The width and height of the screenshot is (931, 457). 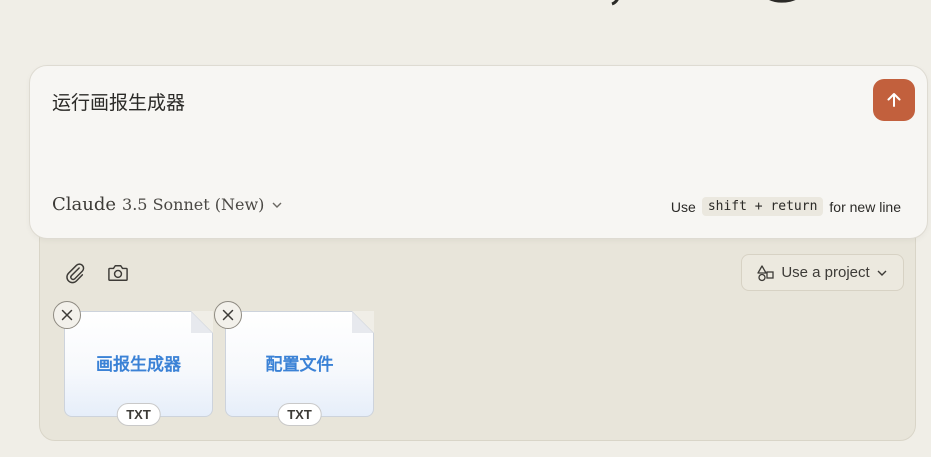 What do you see at coordinates (299, 365) in the screenshot?
I see `attachment-title: 配置文件` at bounding box center [299, 365].